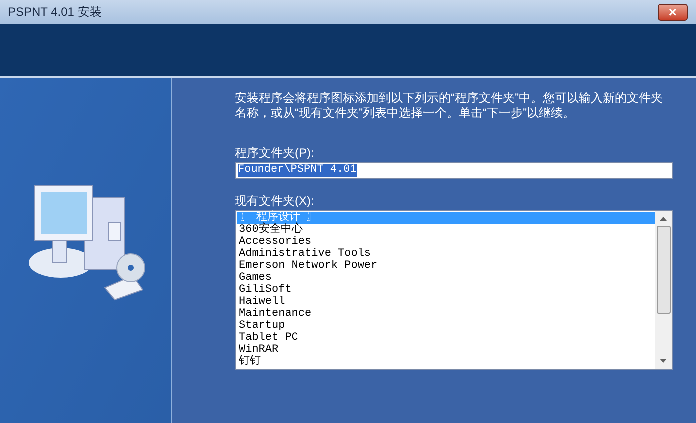 This screenshot has height=423, width=696. I want to click on folder-item: Haiwell, so click(446, 302).